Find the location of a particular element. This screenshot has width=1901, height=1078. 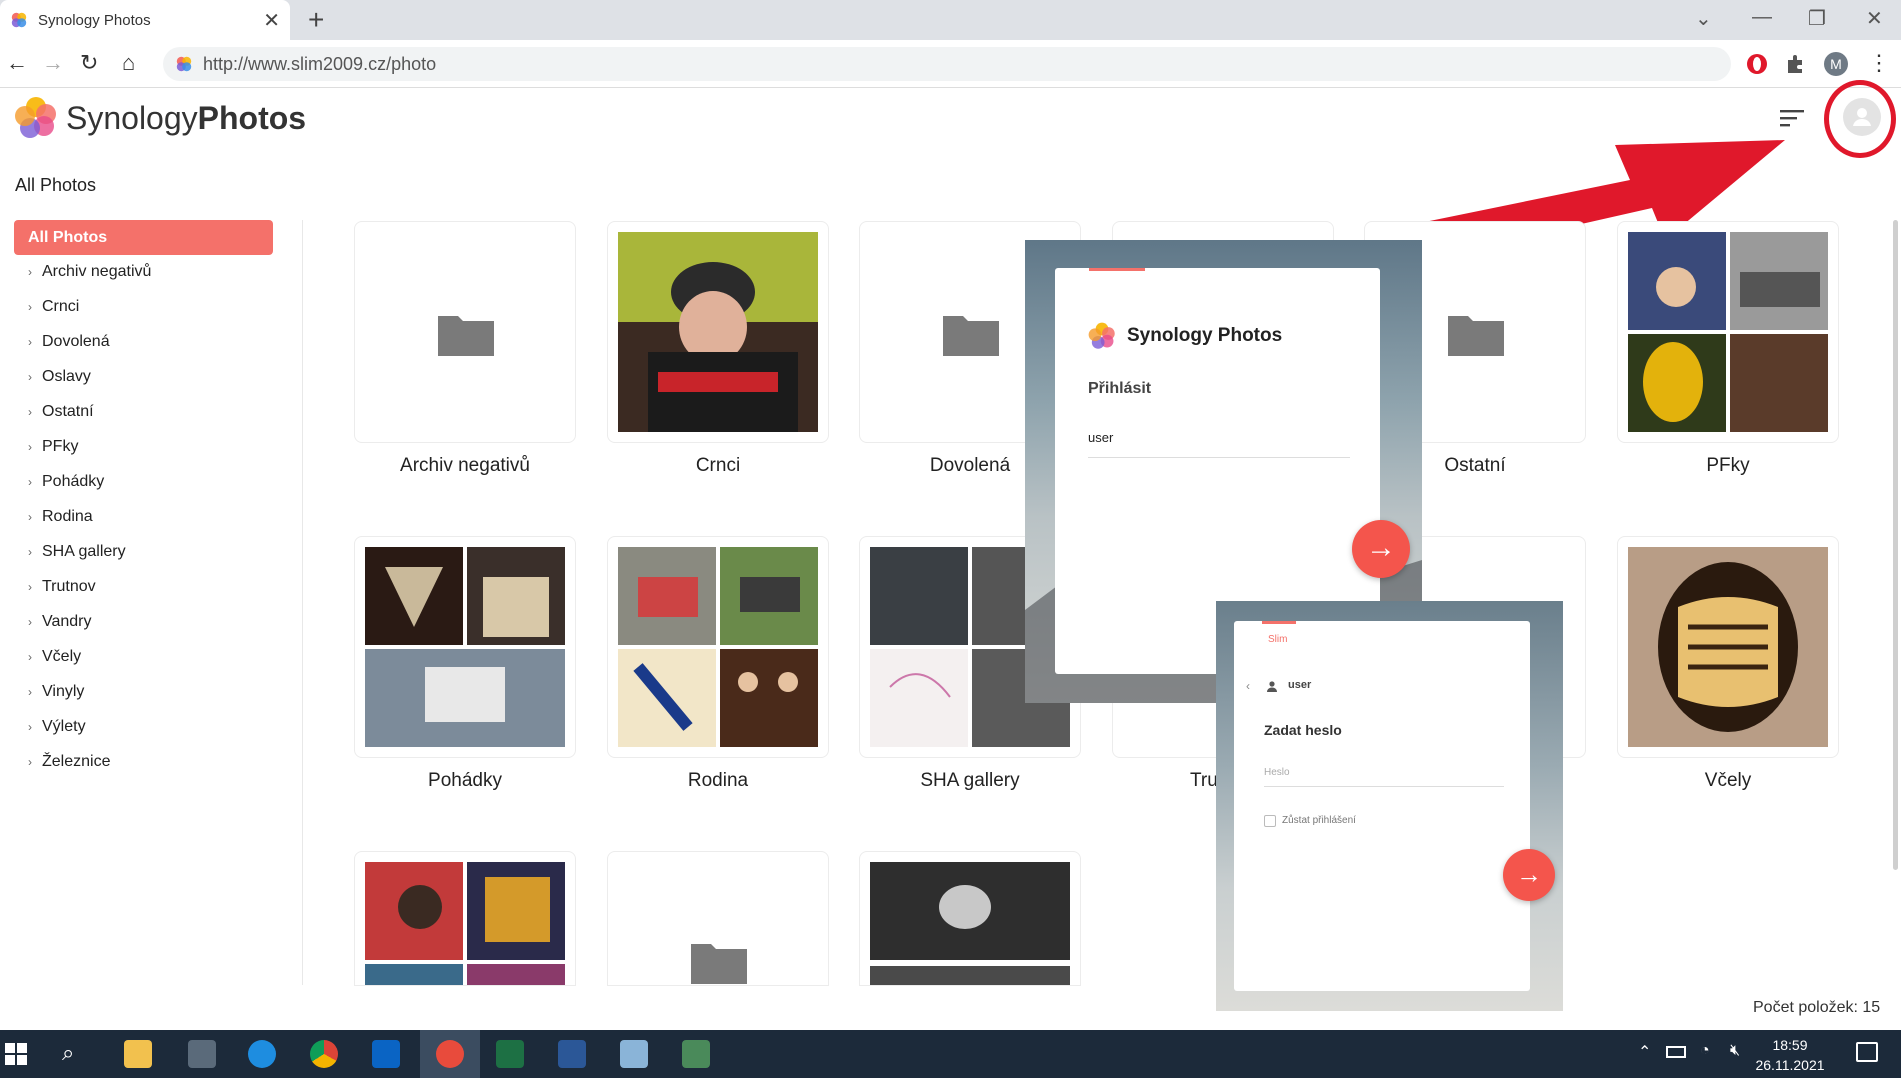

windows-taskbar is located at coordinates (950, 1054).